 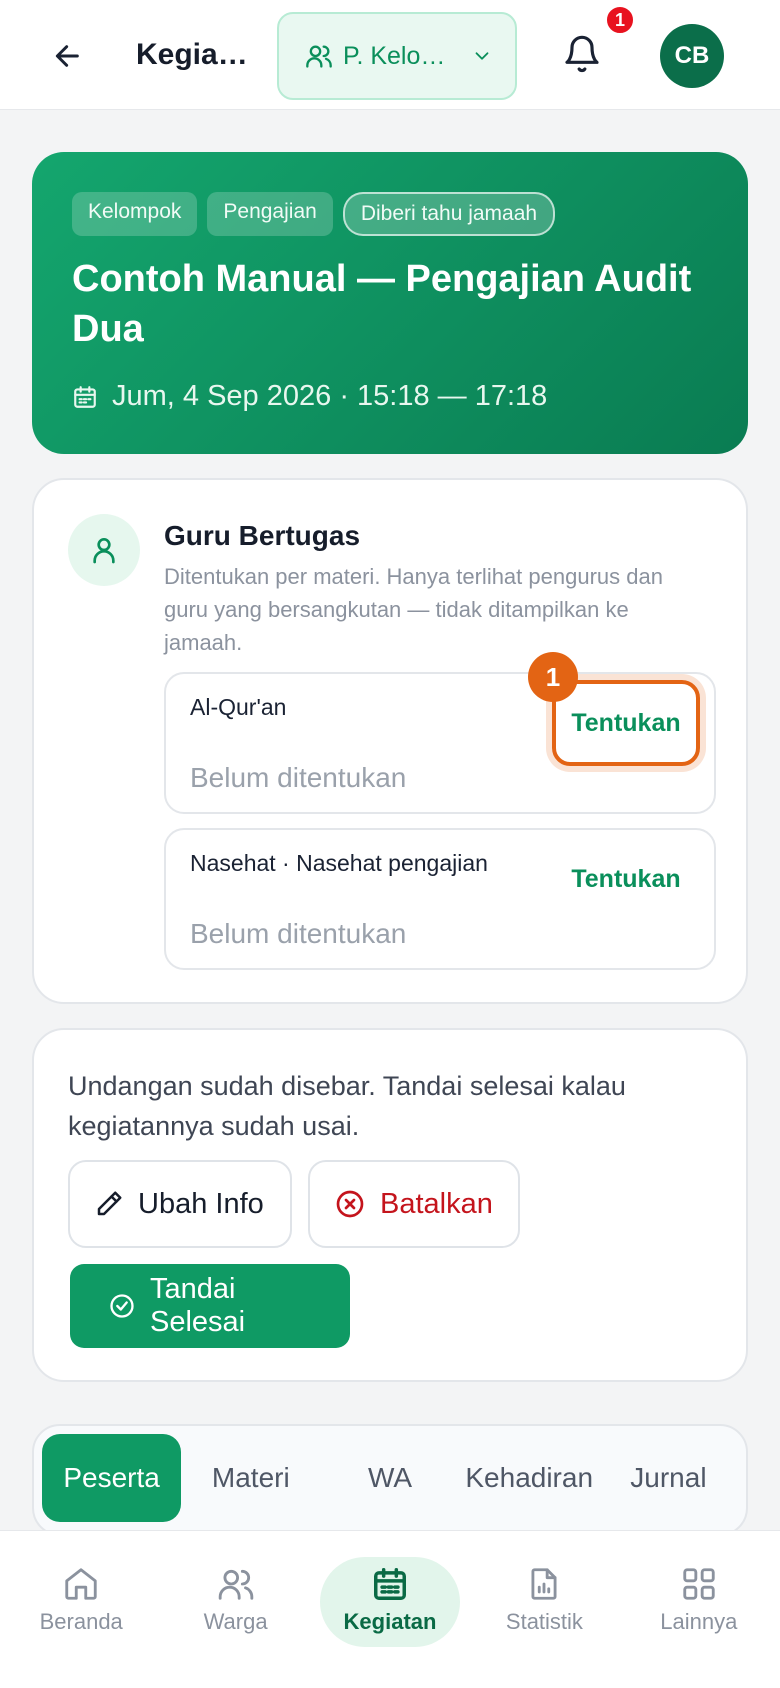 What do you see at coordinates (81, 1584) in the screenshot?
I see `home-icon` at bounding box center [81, 1584].